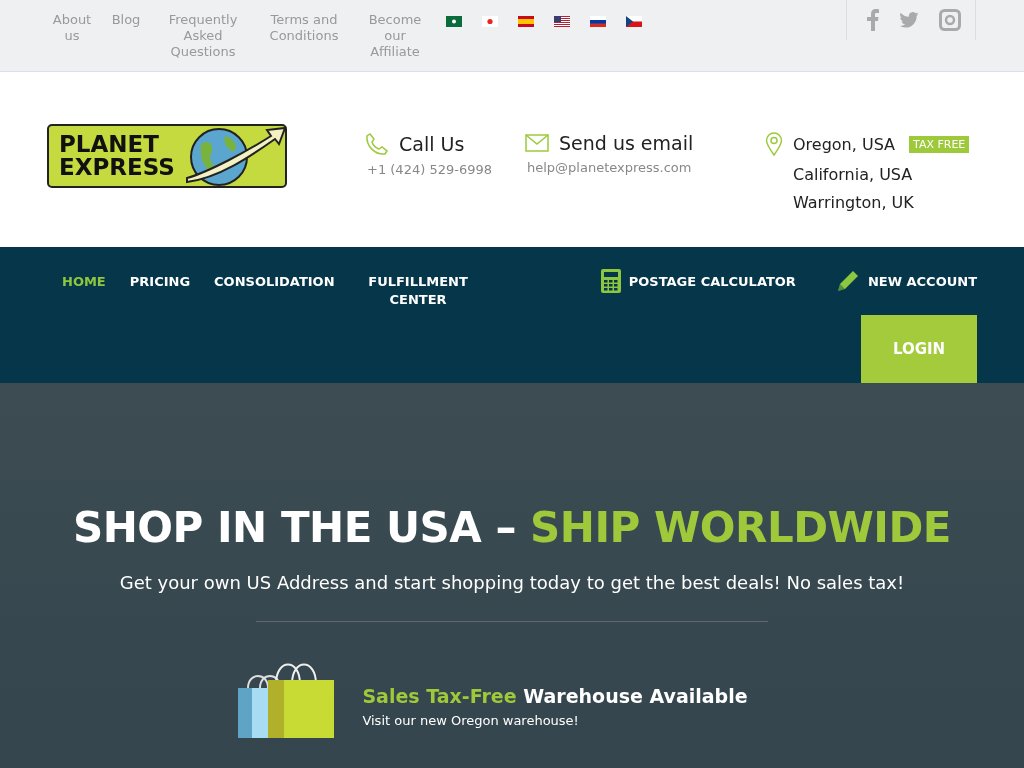 The height and width of the screenshot is (768, 1024). Describe the element at coordinates (906, 281) in the screenshot. I see `nav-action-link: NEW ACCOUNT` at that location.